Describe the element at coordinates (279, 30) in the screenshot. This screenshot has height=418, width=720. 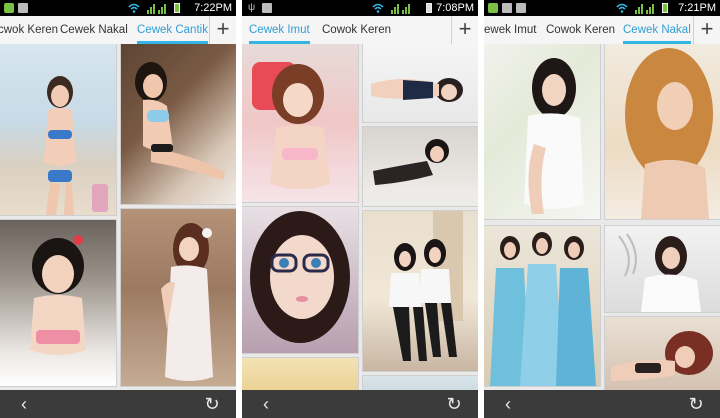
I see `tab-cewek-imut: Cewek Imut` at that location.